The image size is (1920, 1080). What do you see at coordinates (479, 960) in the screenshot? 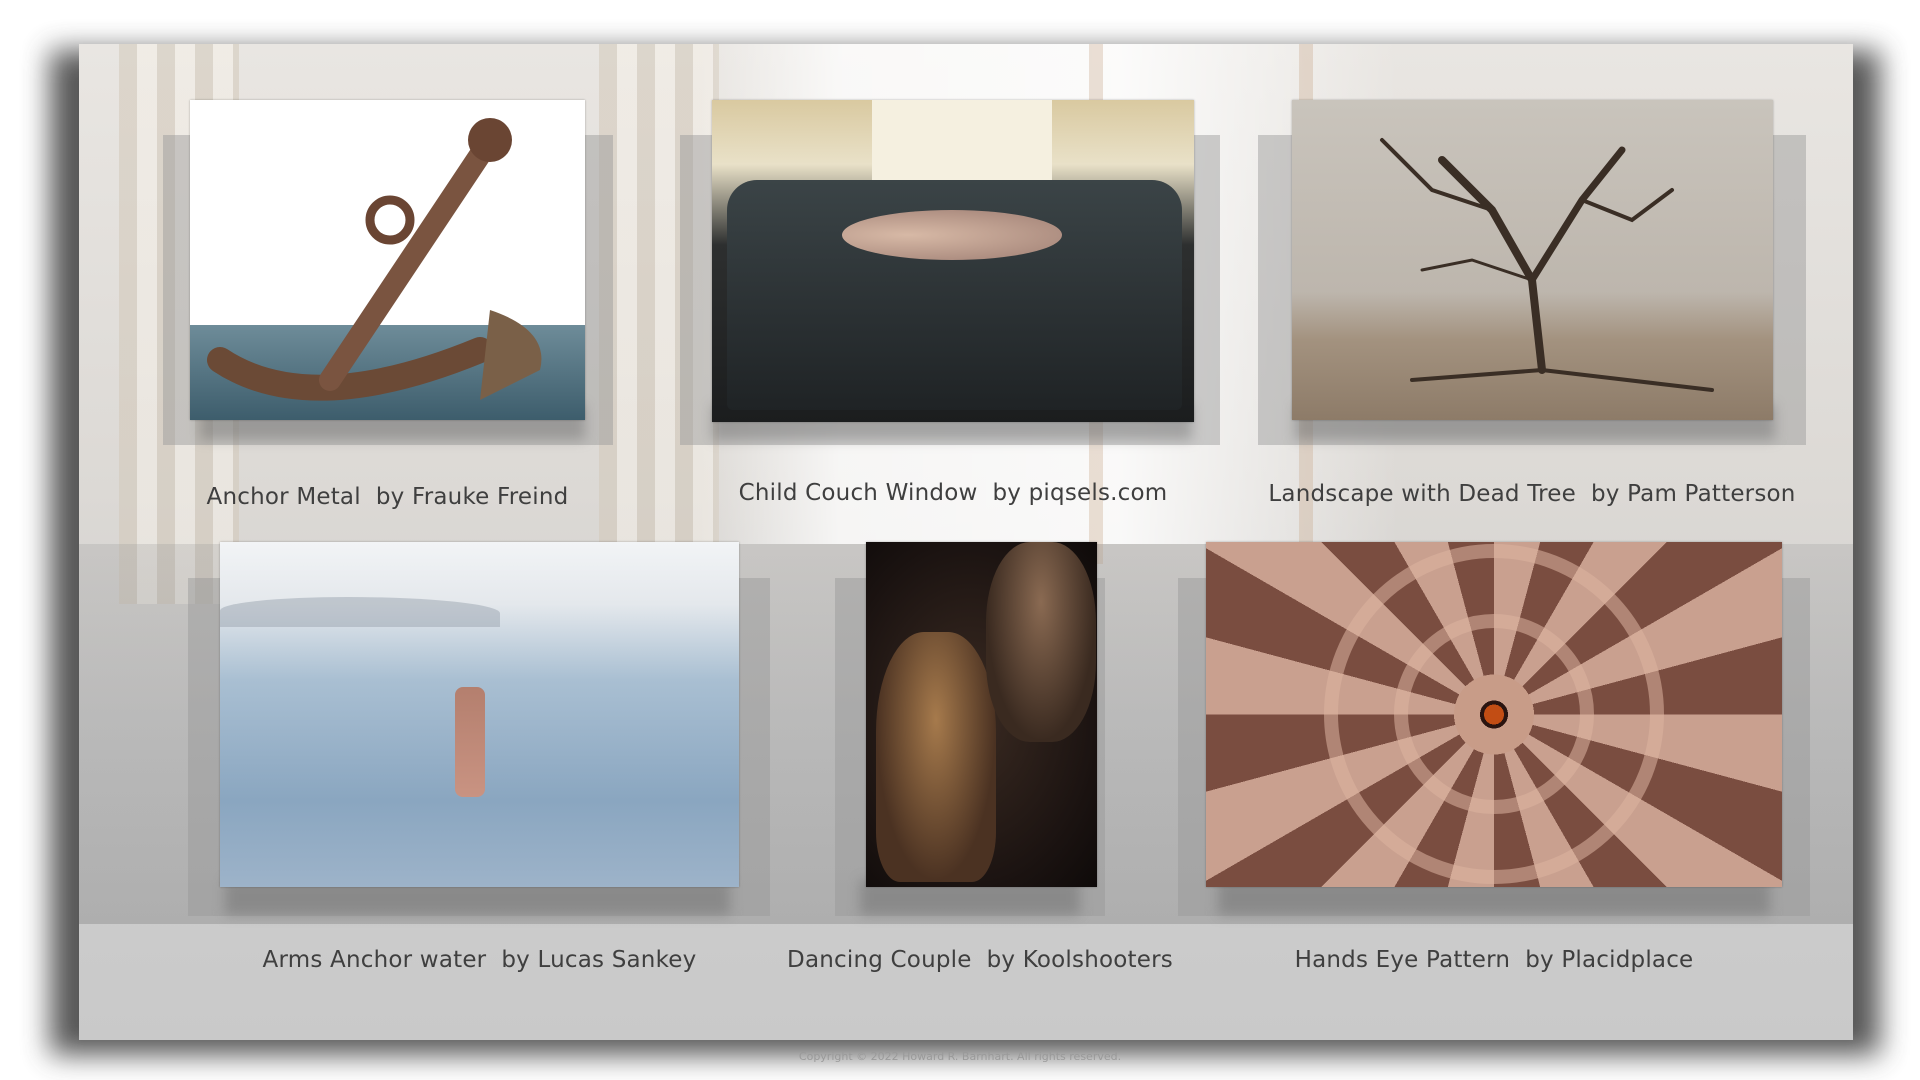
I see `gallery-caption: Arms Anchor water by Lucas Sankey` at bounding box center [479, 960].